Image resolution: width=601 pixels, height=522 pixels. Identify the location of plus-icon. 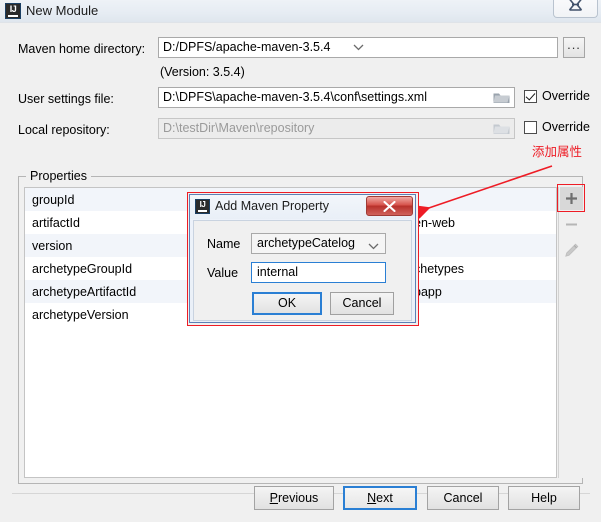
(571, 198).